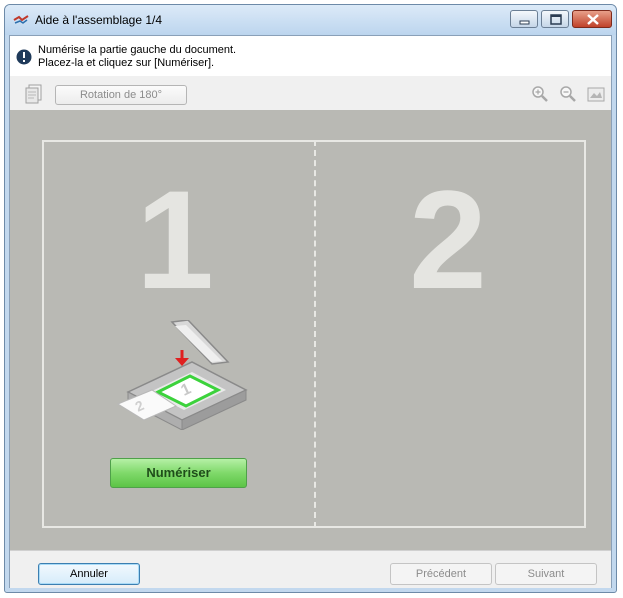  I want to click on instruction-line-2: Placez-la et cliquez sur [Numériser]., so click(126, 63).